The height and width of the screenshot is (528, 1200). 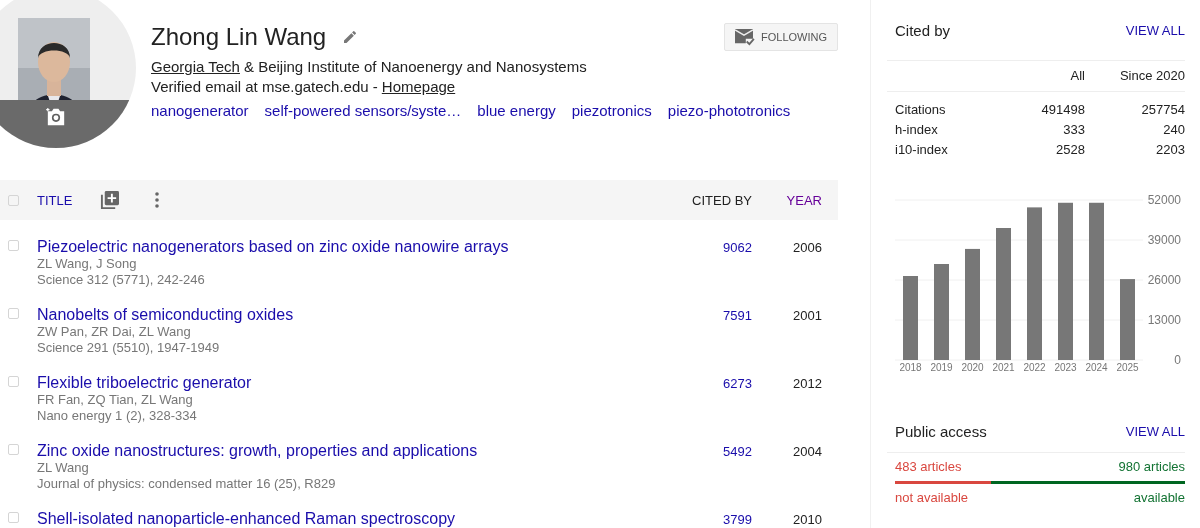 I want to click on interest-link: piezo-phototronics, so click(x=729, y=110).